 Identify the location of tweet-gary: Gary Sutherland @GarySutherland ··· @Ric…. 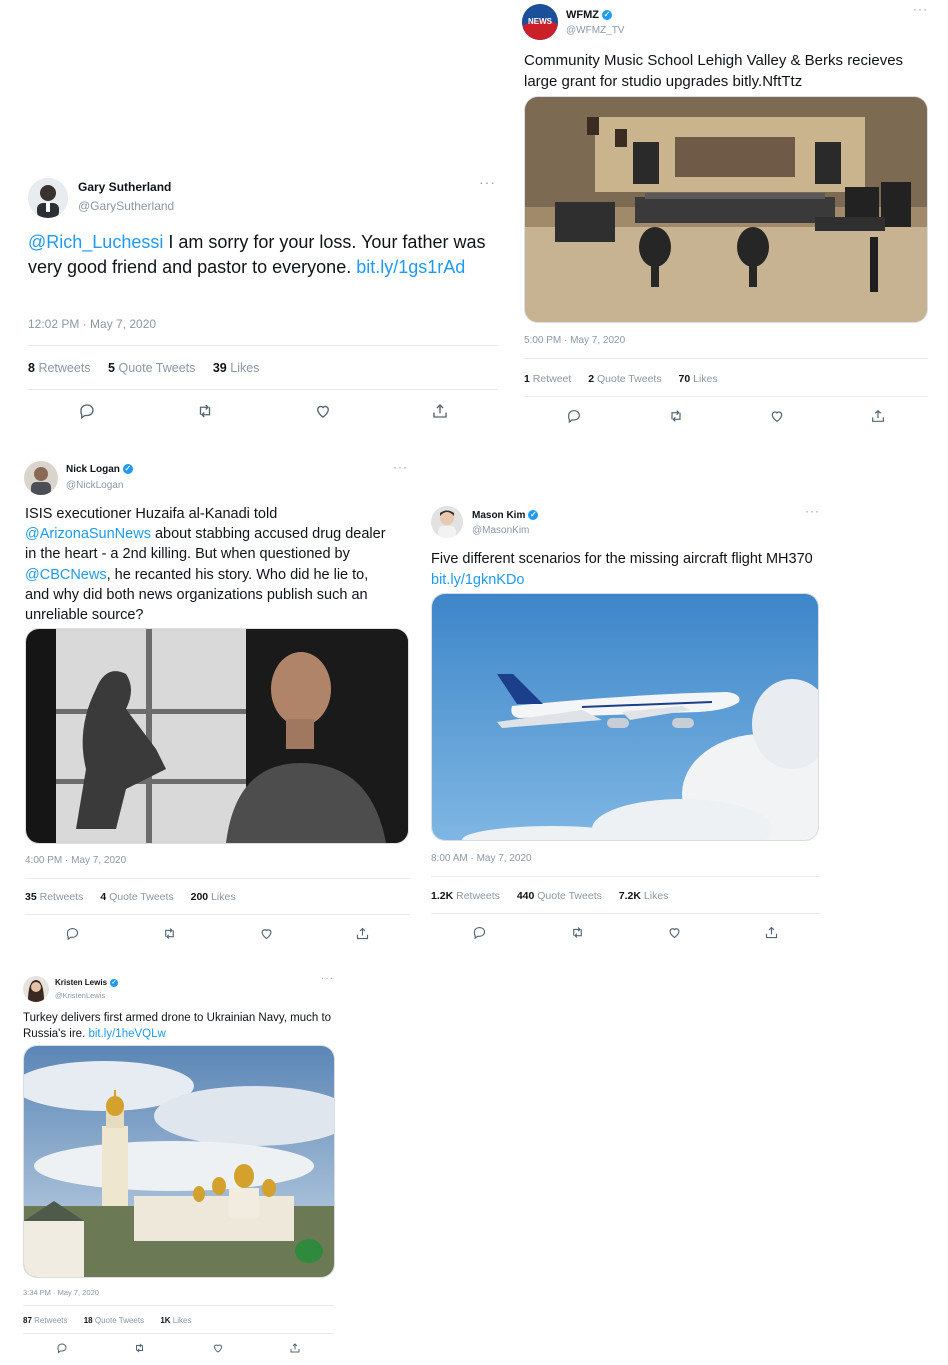
(263, 303).